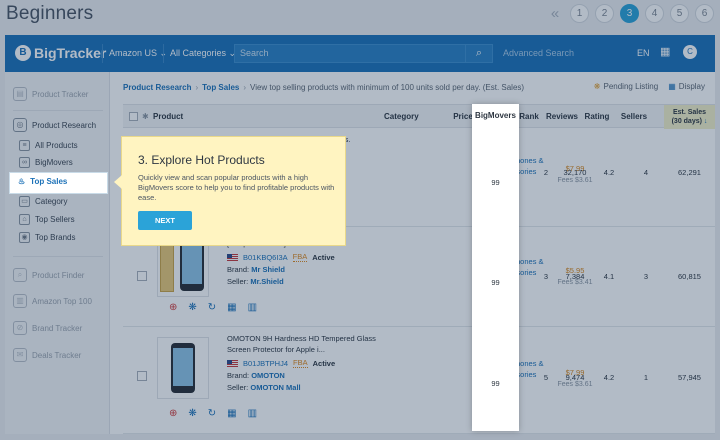 Image resolution: width=720 pixels, height=440 pixels. What do you see at coordinates (22, 181) in the screenshot?
I see `flame-icon: ♨` at bounding box center [22, 181].